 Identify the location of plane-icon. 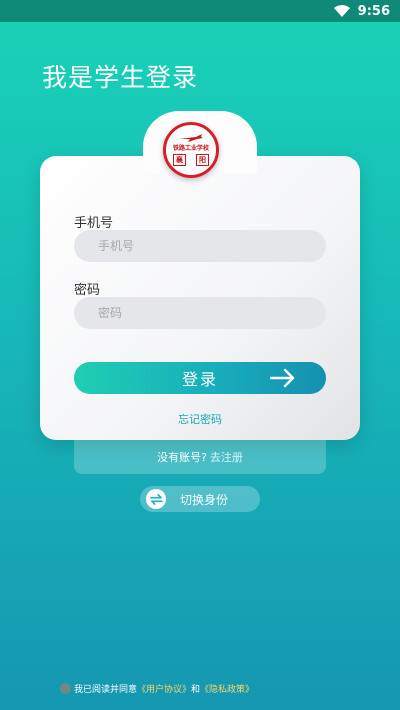
(191, 138).